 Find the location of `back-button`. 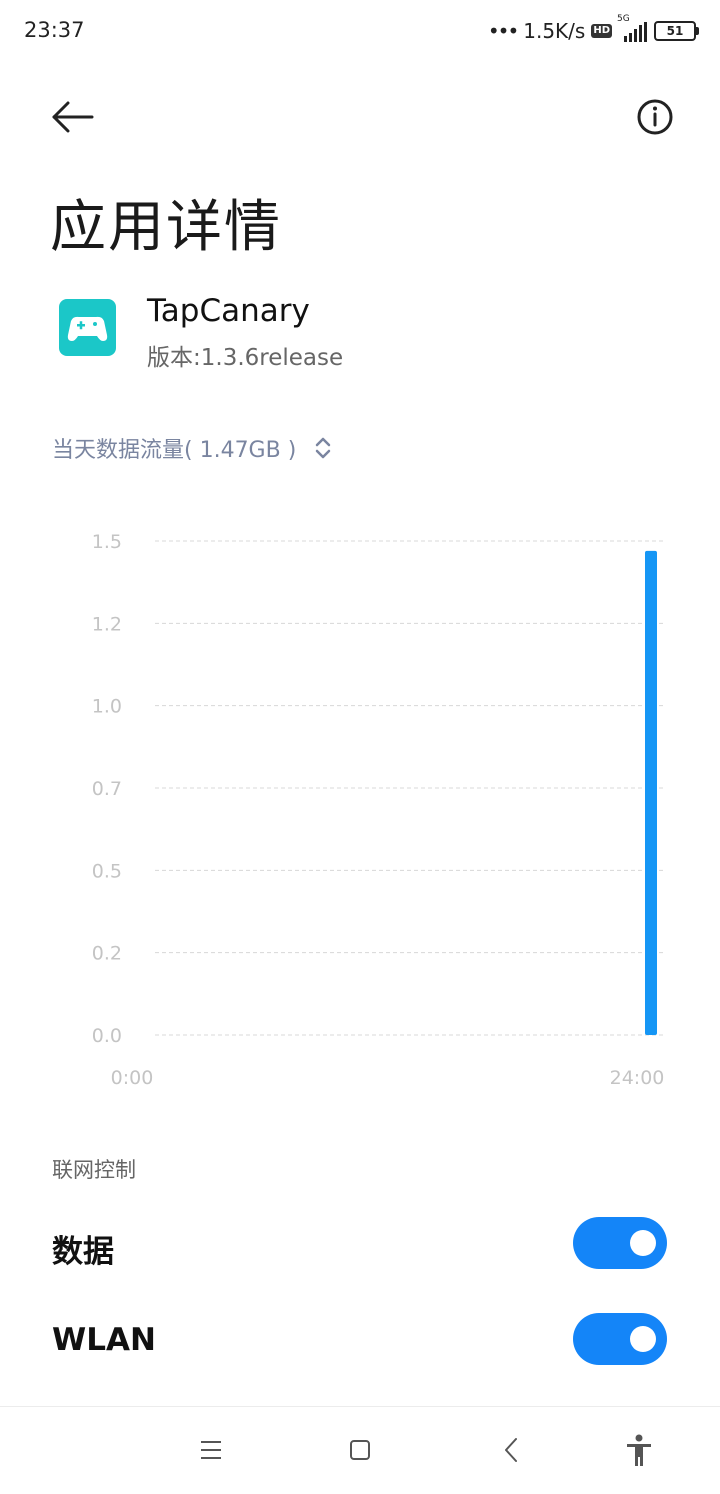

back-button is located at coordinates (73, 117).